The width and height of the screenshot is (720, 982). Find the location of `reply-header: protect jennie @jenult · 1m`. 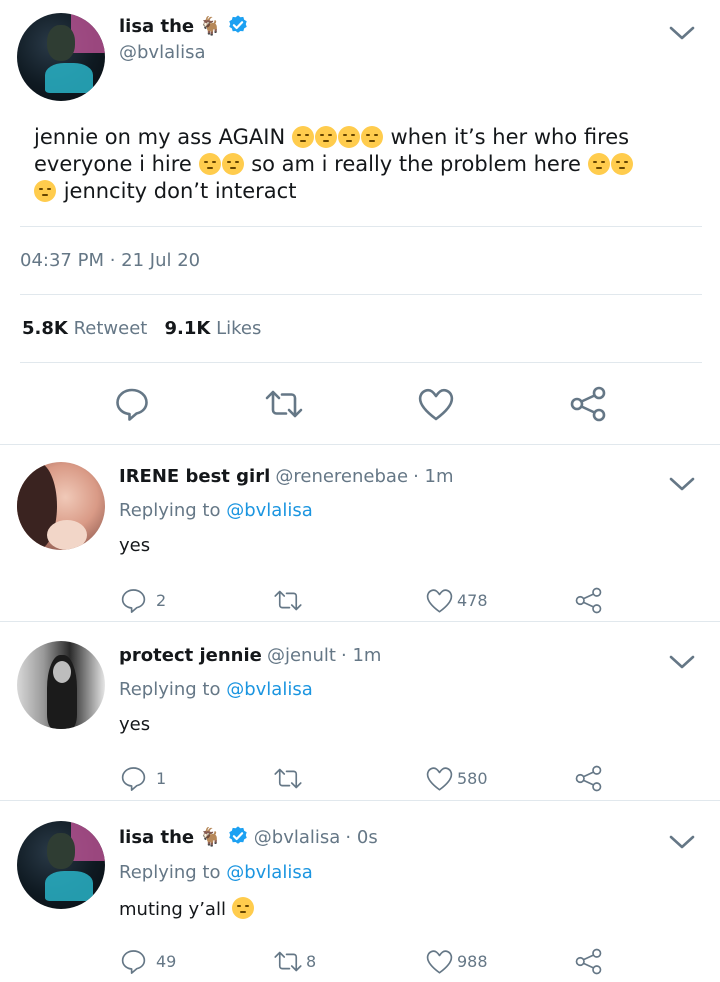

reply-header: protect jennie @jenult · 1m is located at coordinates (250, 655).